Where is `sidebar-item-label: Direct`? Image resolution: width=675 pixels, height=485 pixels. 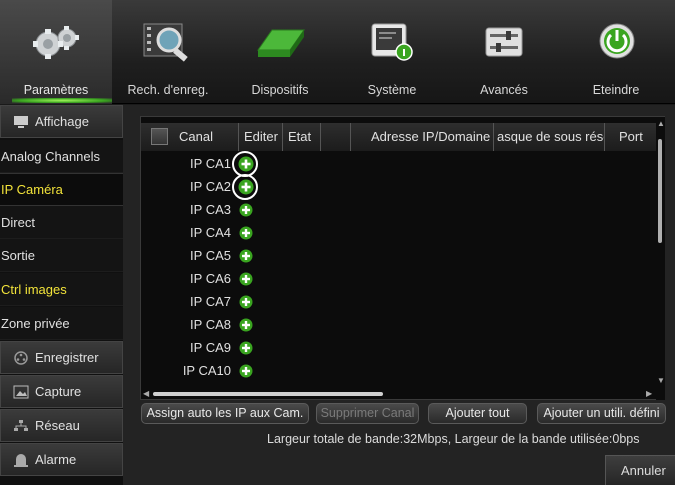
sidebar-item-label: Direct is located at coordinates (18, 222).